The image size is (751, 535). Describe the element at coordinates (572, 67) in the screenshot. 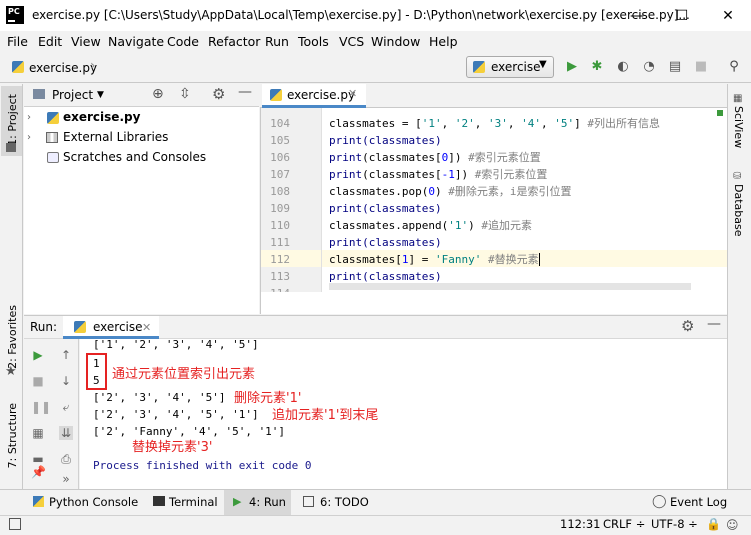

I see `run-icon: ▶` at that location.